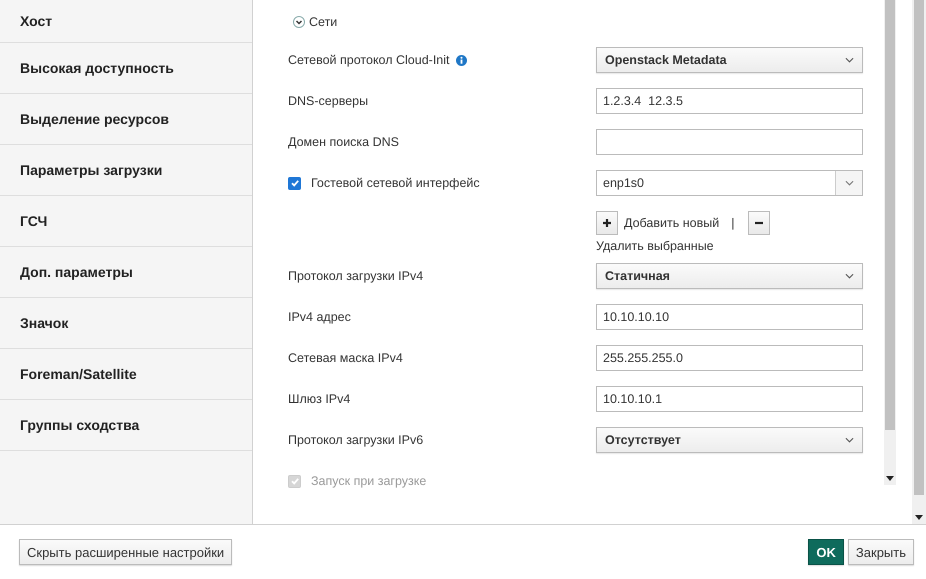 The height and width of the screenshot is (579, 926). I want to click on input-field, so click(729, 142).